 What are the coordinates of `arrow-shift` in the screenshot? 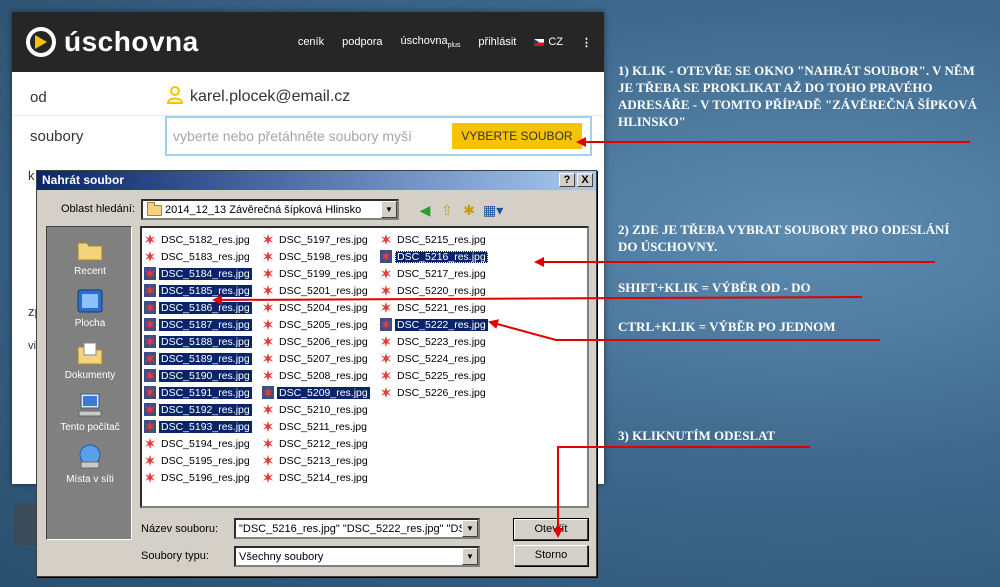 It's located at (537, 299).